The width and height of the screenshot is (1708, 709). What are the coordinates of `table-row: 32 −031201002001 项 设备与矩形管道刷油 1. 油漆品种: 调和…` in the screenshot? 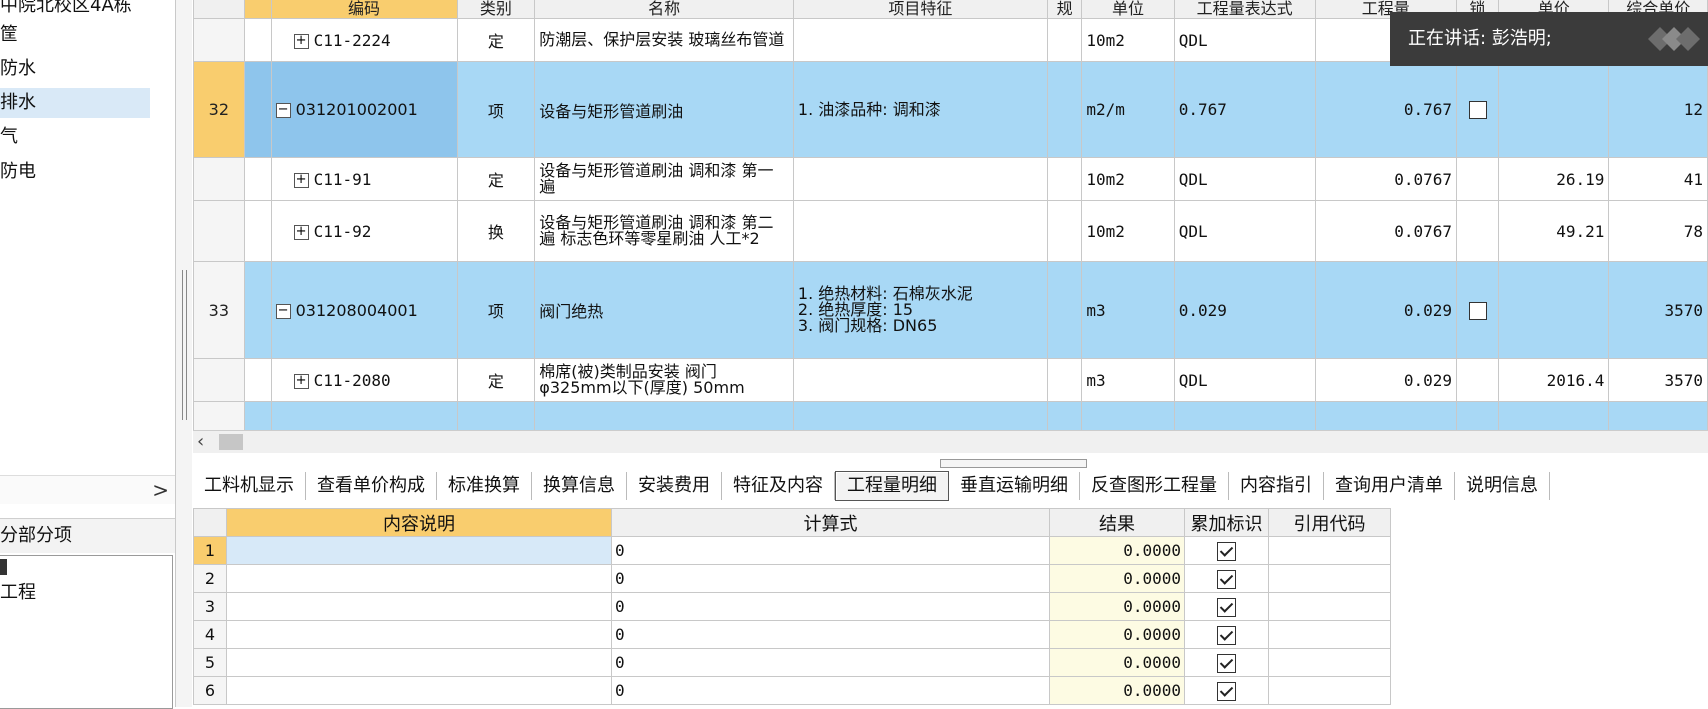 It's located at (950, 109).